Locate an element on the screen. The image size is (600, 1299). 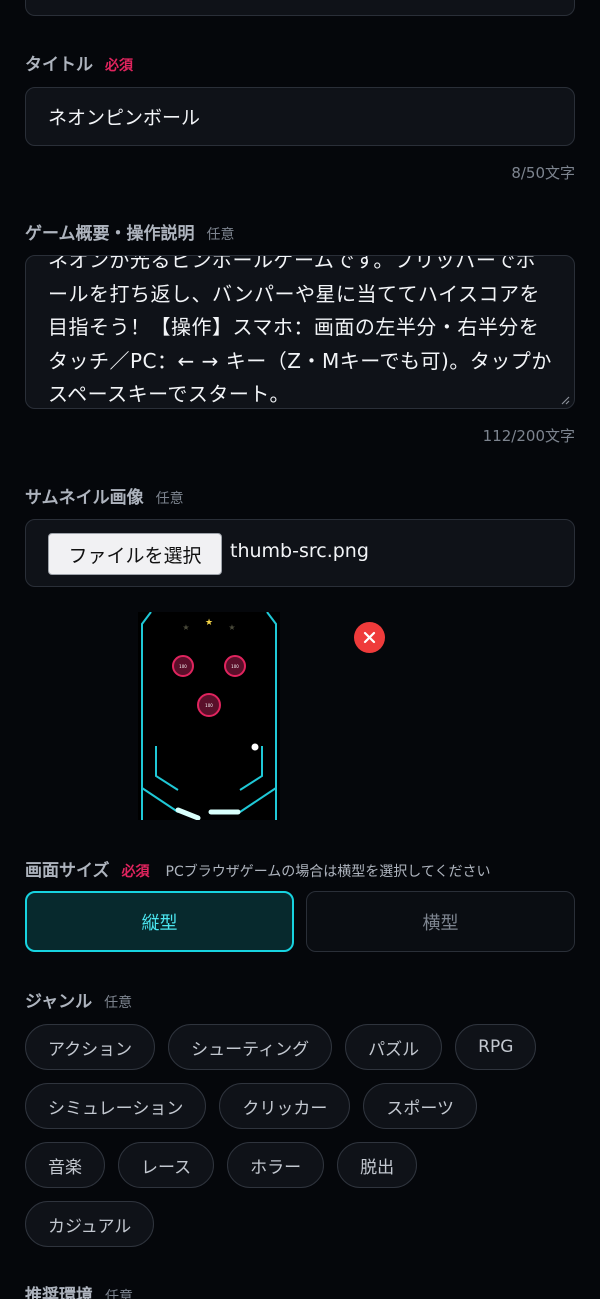
genre-chip: RPG is located at coordinates (496, 1047).